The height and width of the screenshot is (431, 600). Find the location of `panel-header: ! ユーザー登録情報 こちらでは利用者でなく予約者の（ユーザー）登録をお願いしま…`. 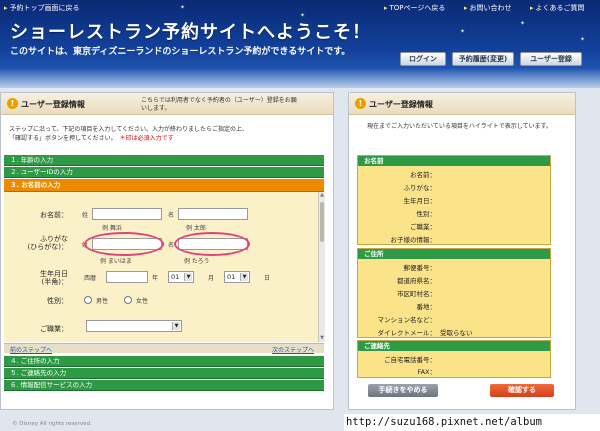

panel-header: ! ユーザー登録情報 こちらでは利用者でなく予約者の（ユーザー）登録をお願いしま… is located at coordinates (167, 104).